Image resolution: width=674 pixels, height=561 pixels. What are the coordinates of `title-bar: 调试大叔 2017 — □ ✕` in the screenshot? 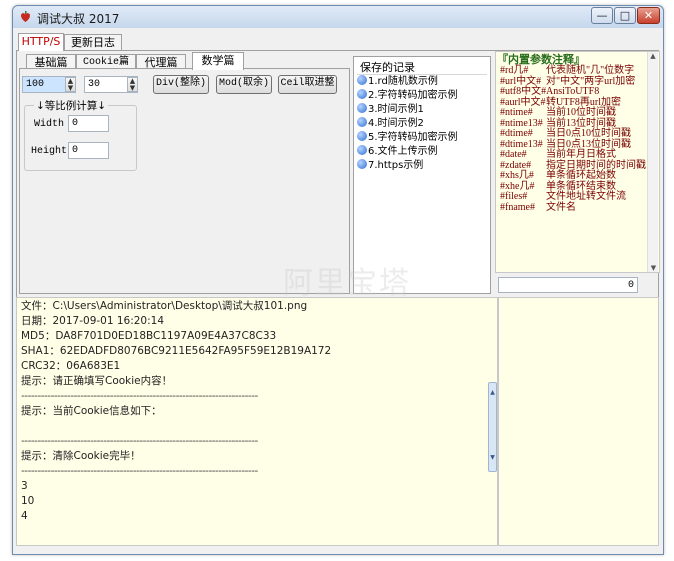 It's located at (338, 17).